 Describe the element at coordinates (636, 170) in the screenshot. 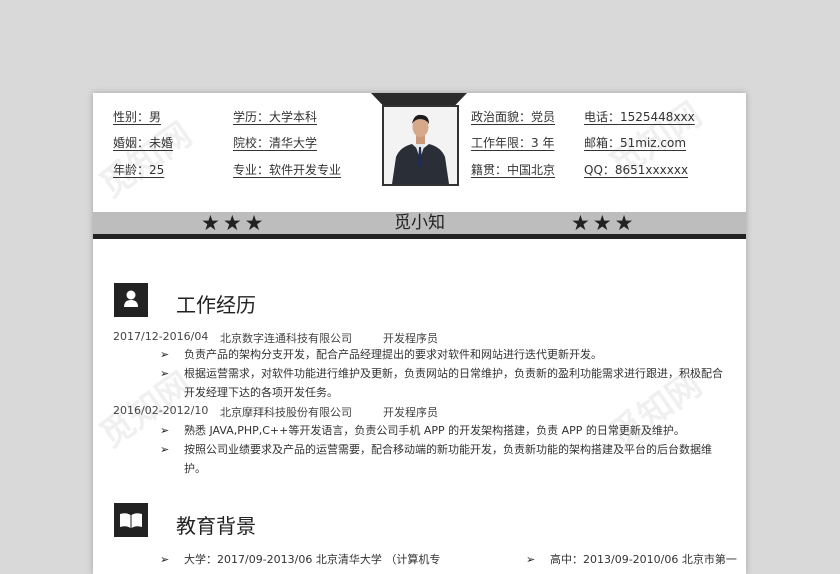

I see `qq-field: QQ：8651xxxxxx` at that location.